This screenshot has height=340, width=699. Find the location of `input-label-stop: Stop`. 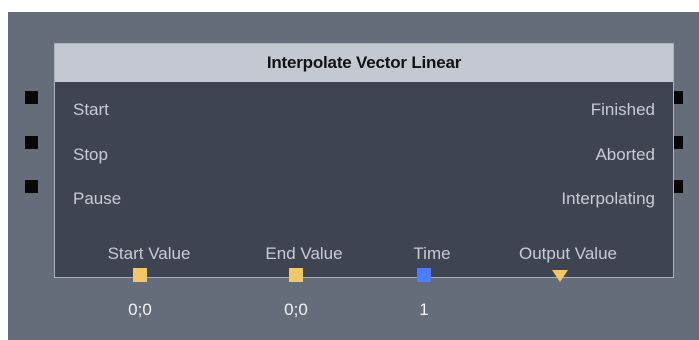

input-label-stop: Stop is located at coordinates (90, 154).